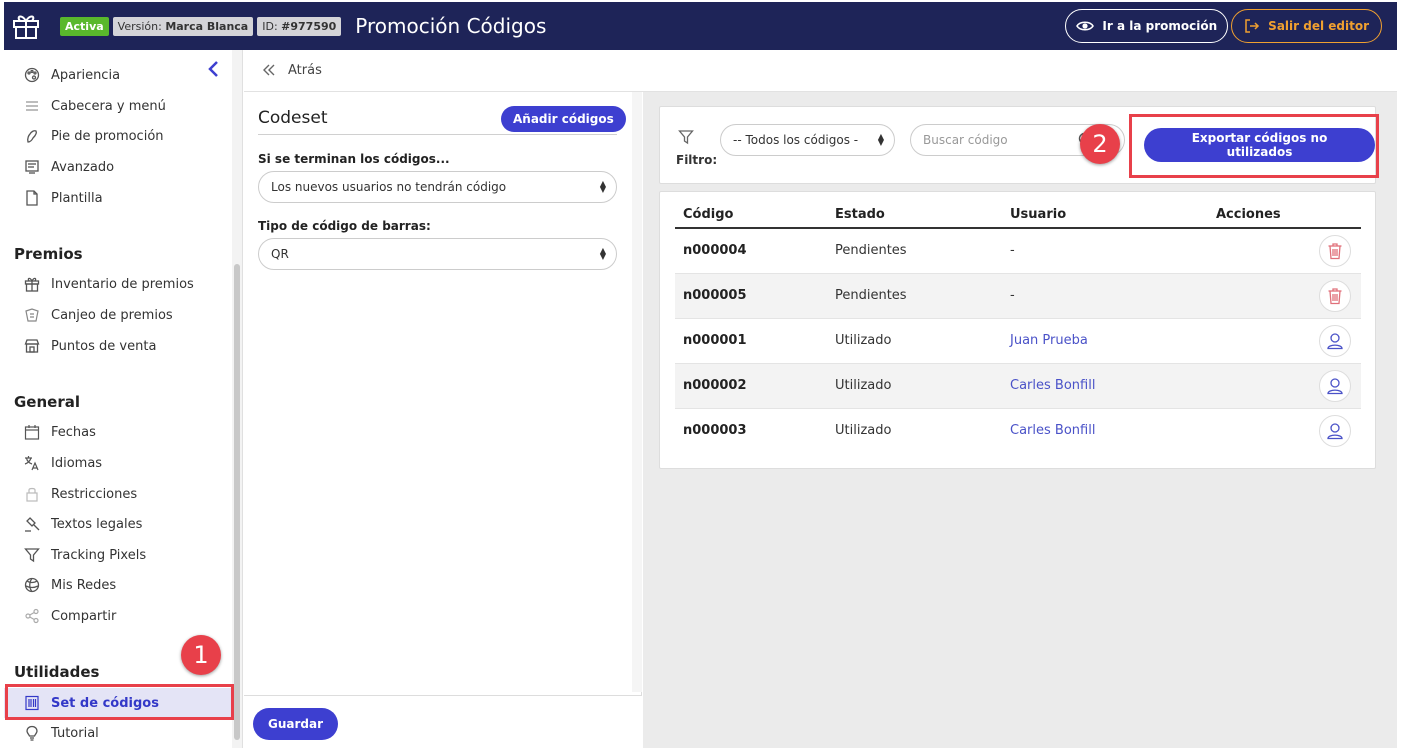 This screenshot has width=1403, height=750. What do you see at coordinates (1254, 146) in the screenshot?
I see `highlight-box-export` at bounding box center [1254, 146].